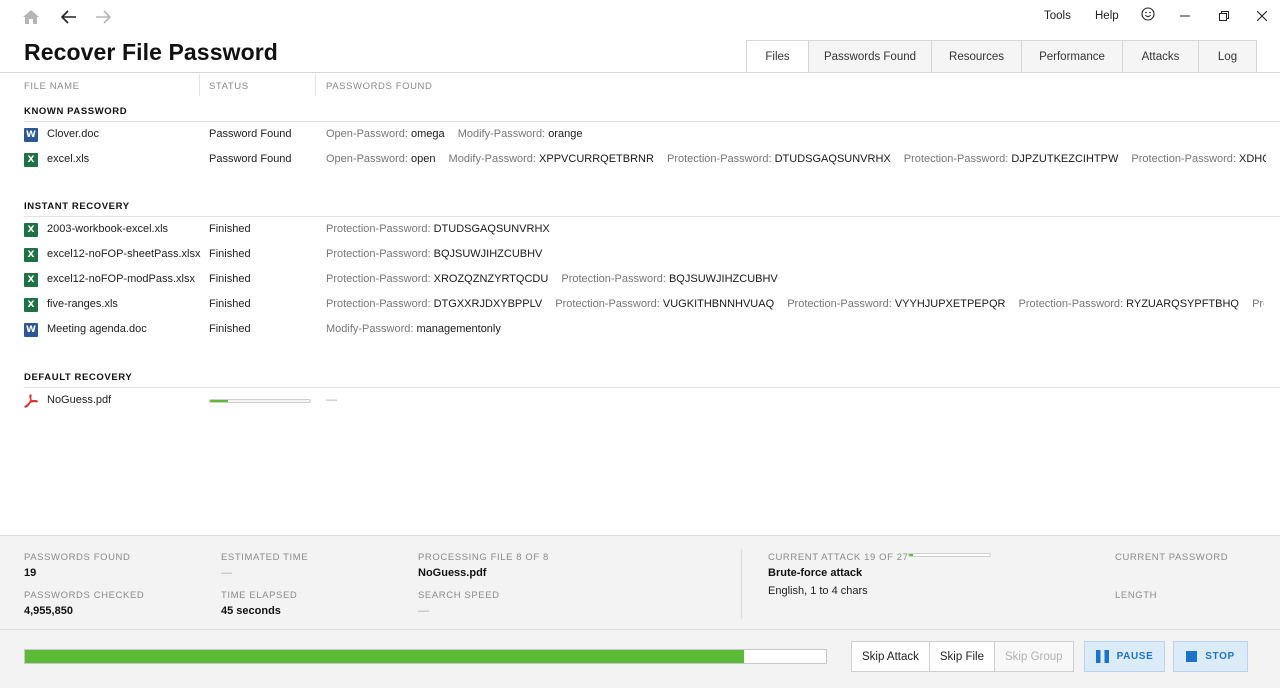  Describe the element at coordinates (250, 134) in the screenshot. I see `file-status: Password Found` at that location.